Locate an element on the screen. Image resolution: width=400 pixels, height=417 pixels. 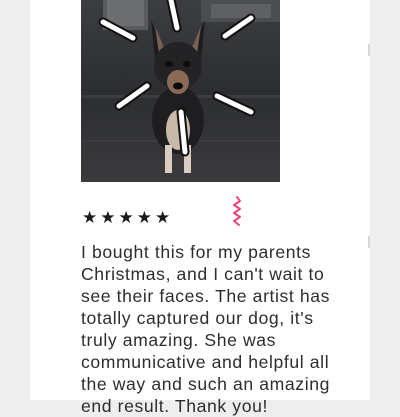
squiggle-icon is located at coordinates (237, 211).